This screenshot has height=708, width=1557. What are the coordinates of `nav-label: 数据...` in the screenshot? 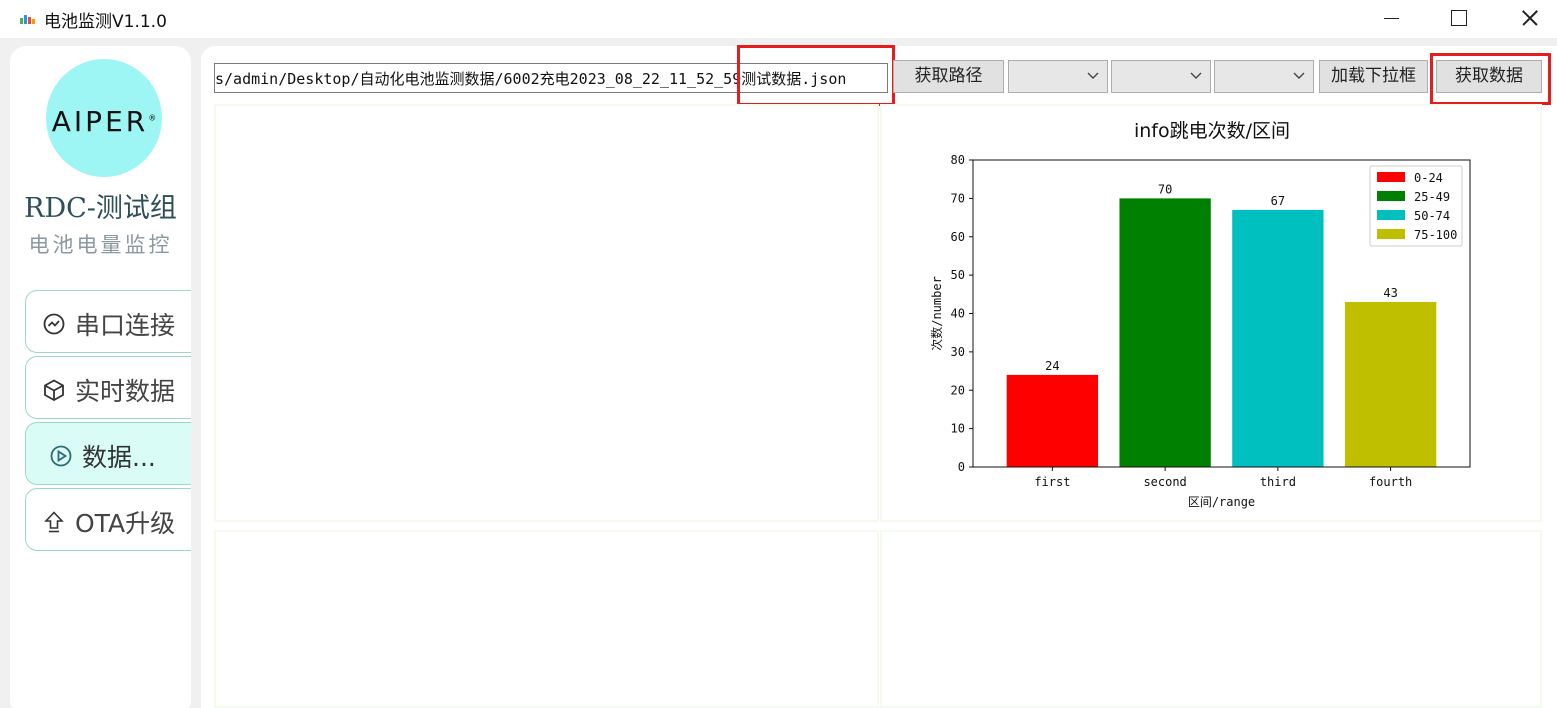 It's located at (119, 457).